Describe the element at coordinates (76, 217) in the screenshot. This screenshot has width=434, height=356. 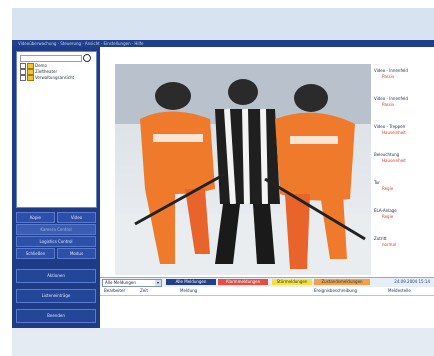
I see `video-button: Video` at that location.